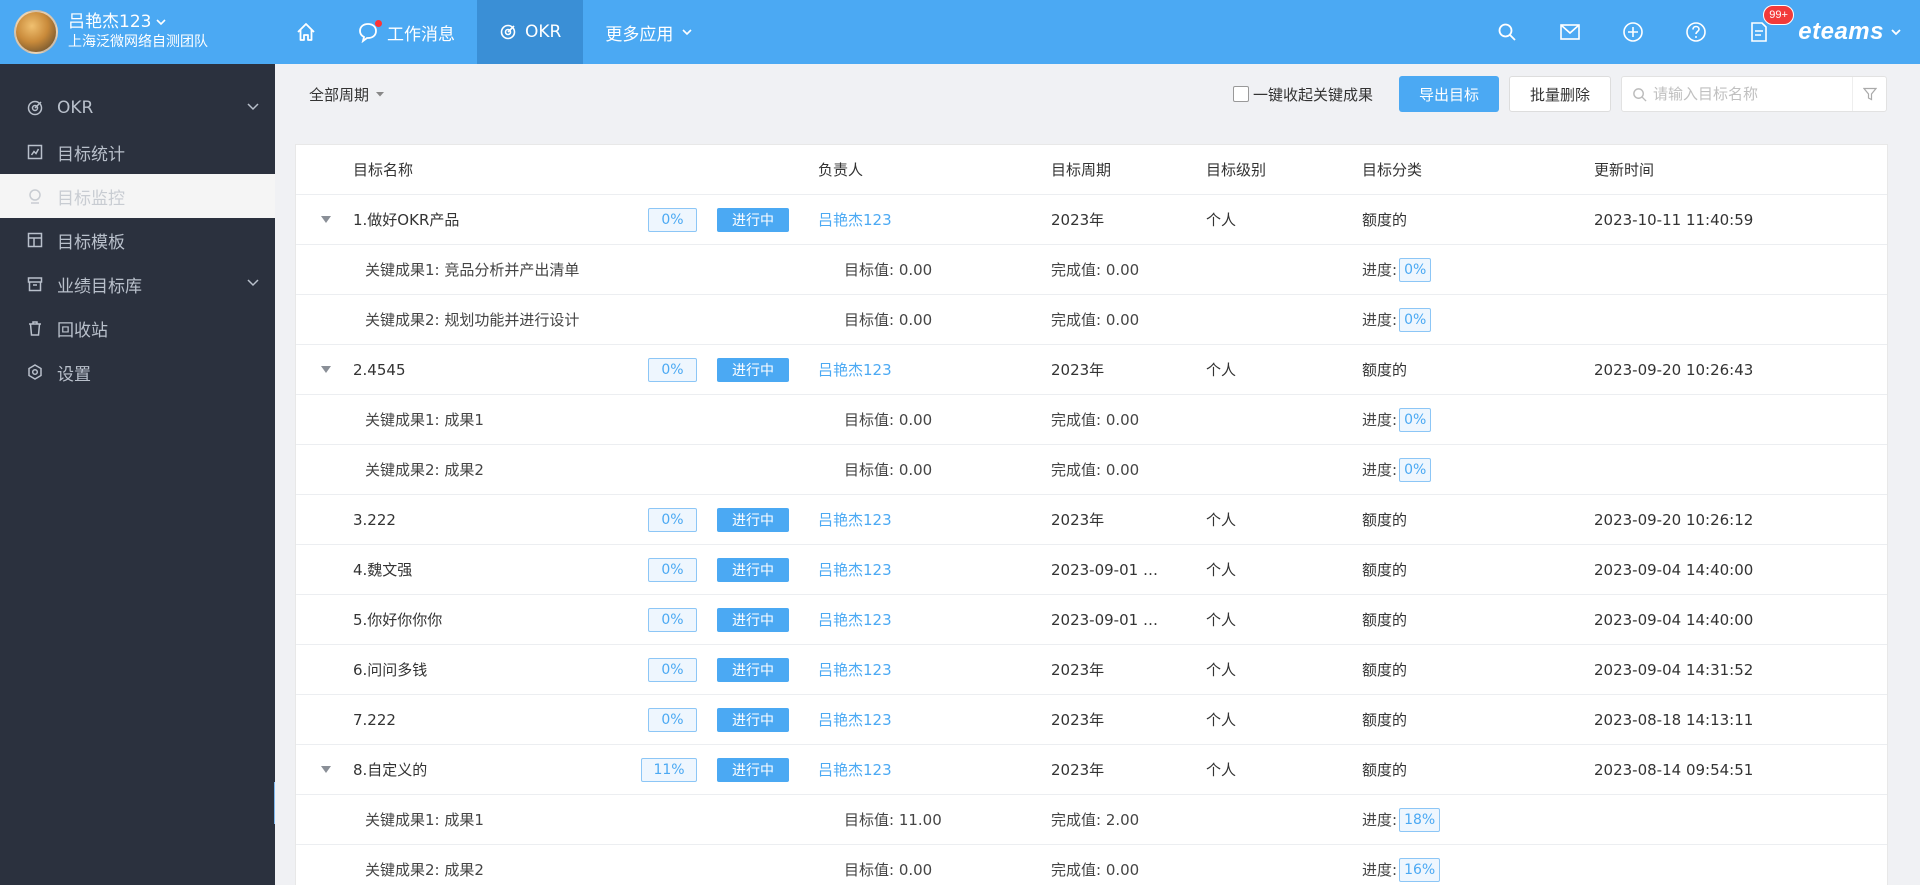  Describe the element at coordinates (137, 328) in the screenshot. I see `sidebar-item-recycle-bin: 回收站` at that location.